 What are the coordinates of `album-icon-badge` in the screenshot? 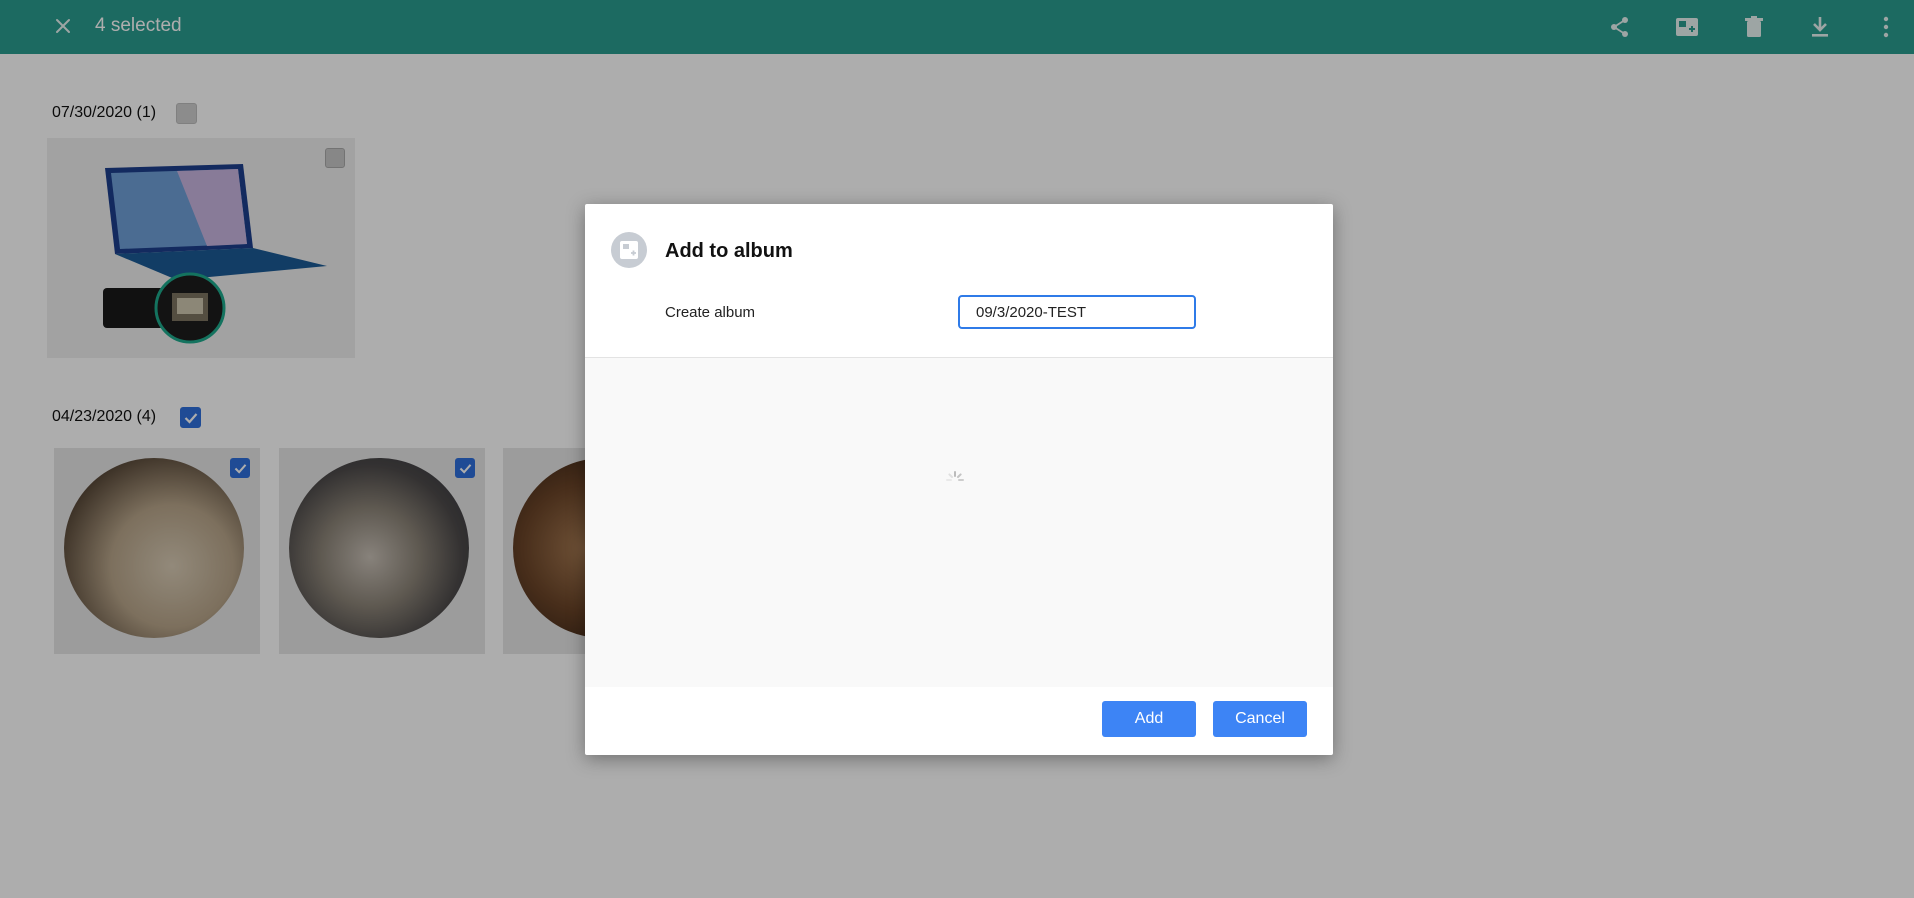 It's located at (629, 250).